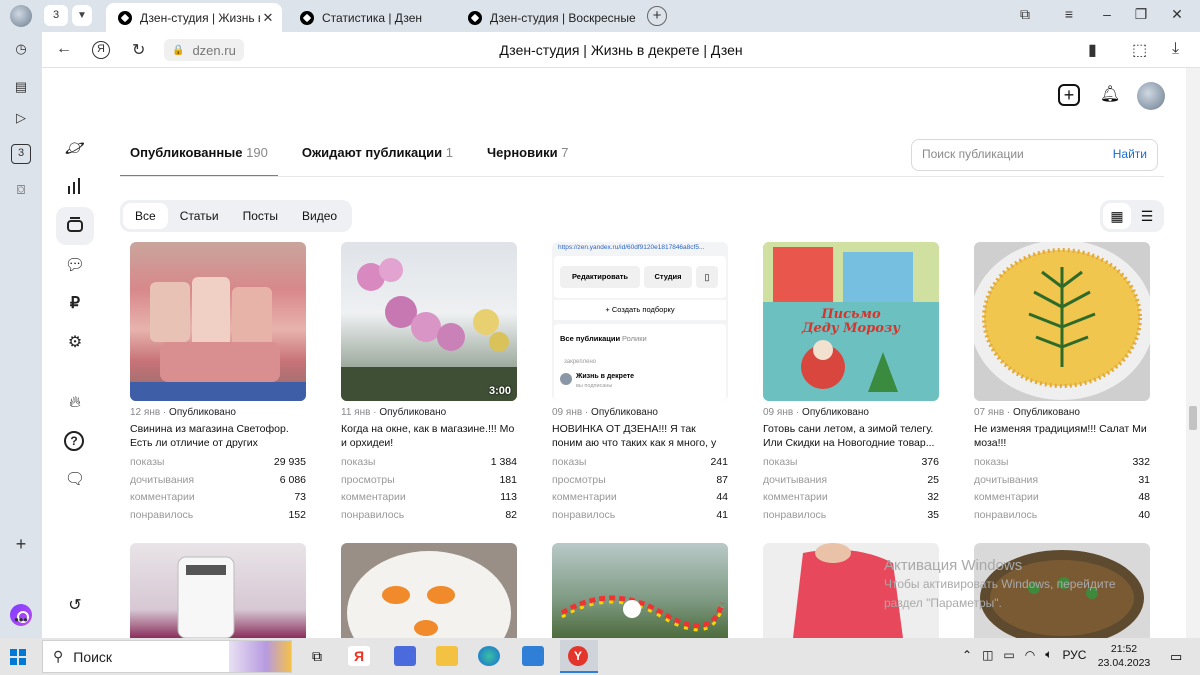 The image size is (1200, 675). I want to click on card-meta: 07 янв · Опубликовано, so click(1027, 412).